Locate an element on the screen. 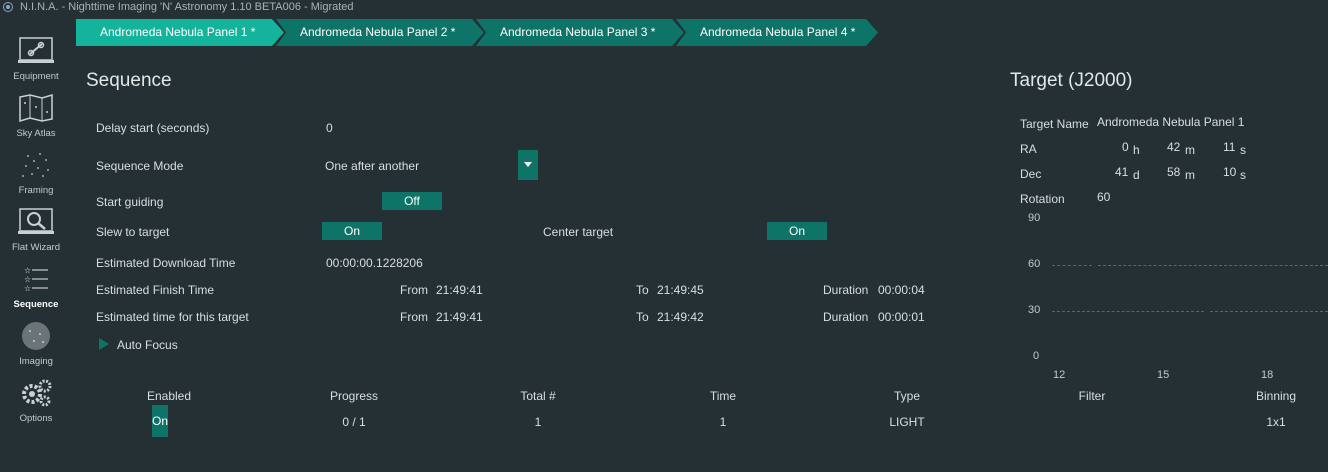  x-tick-label: 18 is located at coordinates (1267, 375).